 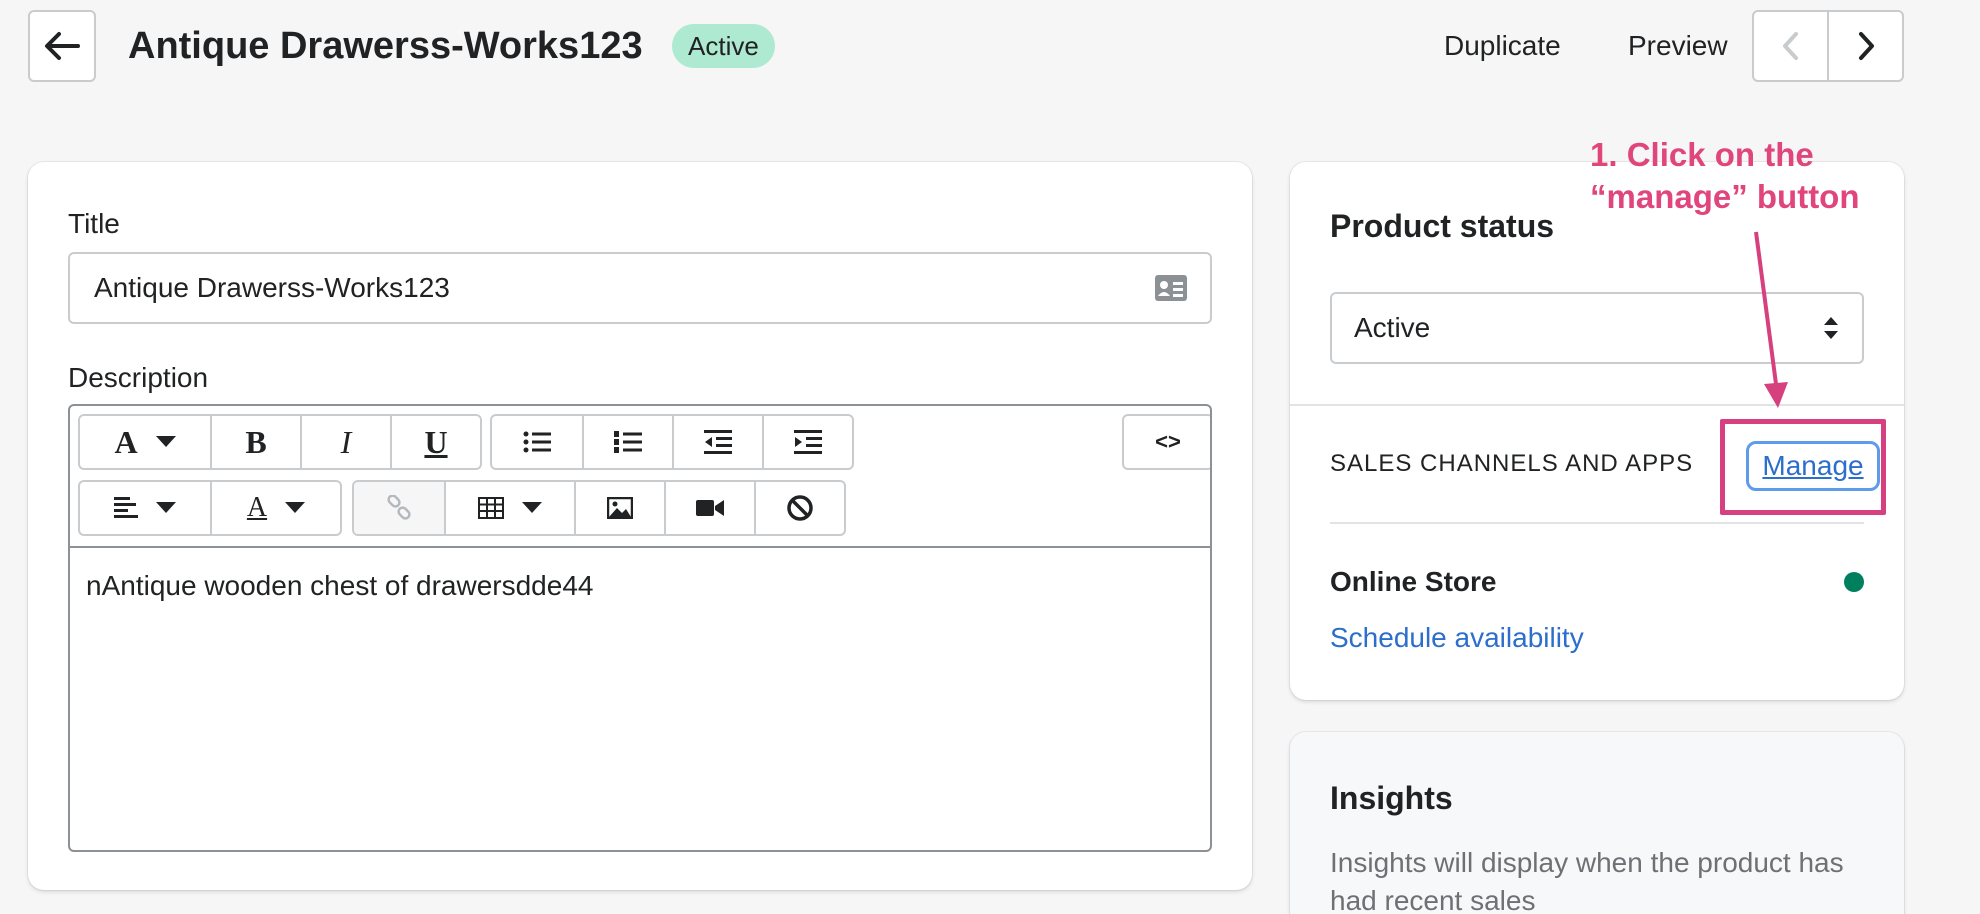 What do you see at coordinates (145, 508) in the screenshot?
I see `align-button` at bounding box center [145, 508].